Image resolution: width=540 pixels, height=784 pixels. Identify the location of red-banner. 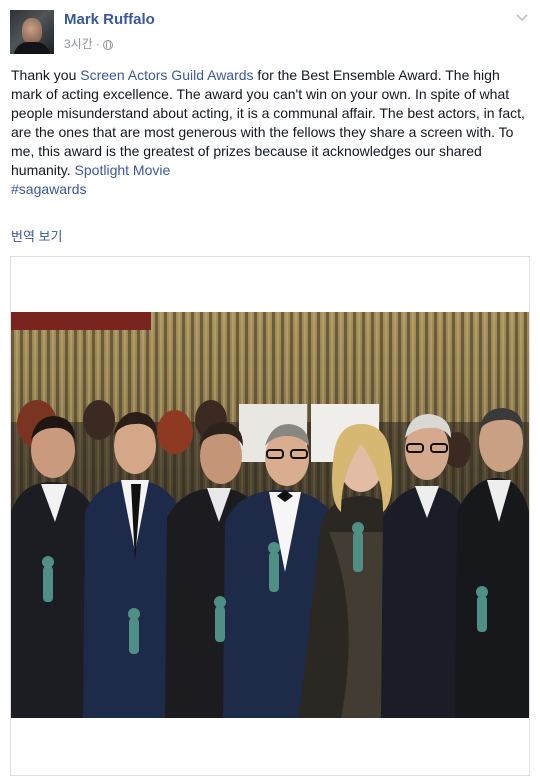
(81, 321).